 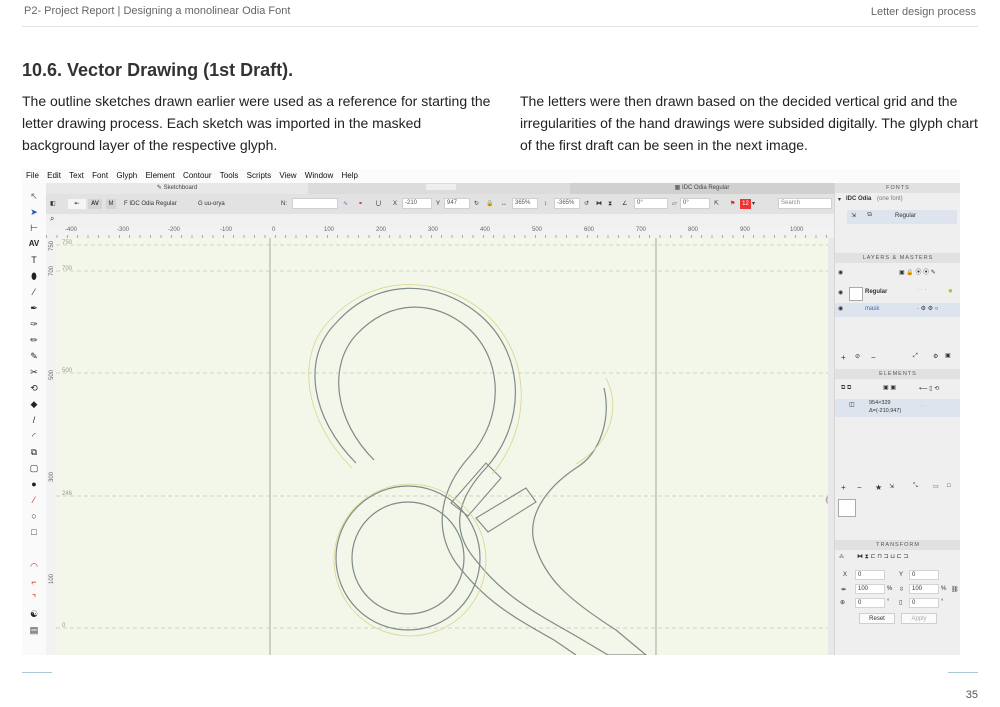 What do you see at coordinates (936, 486) in the screenshot?
I see `component-icon: ▭` at bounding box center [936, 486].